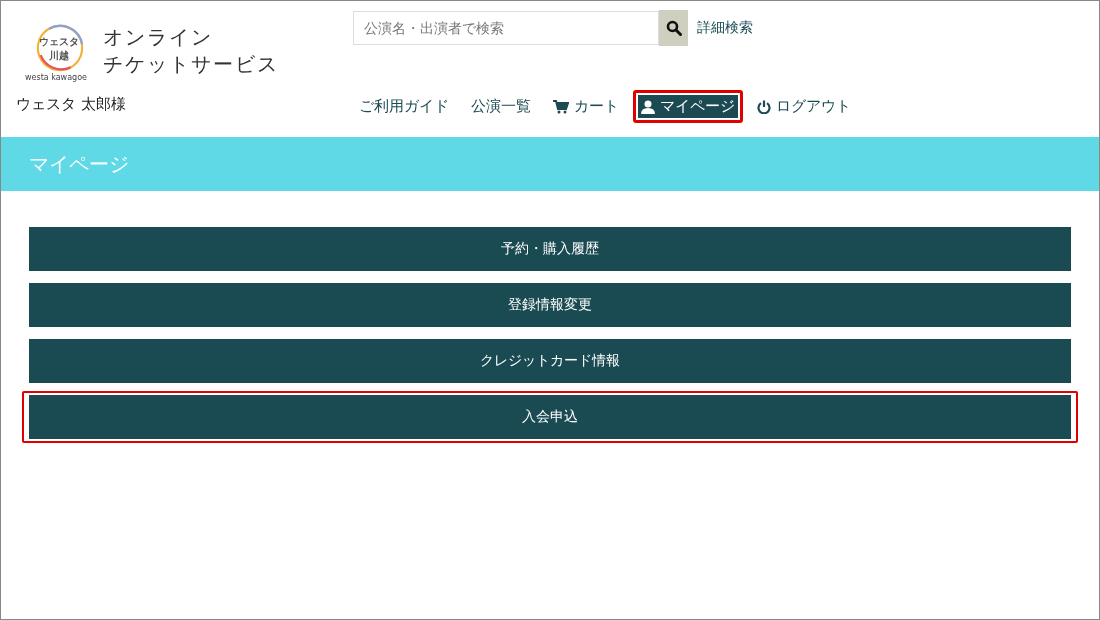 This screenshot has height=620, width=1100. Describe the element at coordinates (550, 361) in the screenshot. I see `menu-button: クレジットカード情報` at that location.